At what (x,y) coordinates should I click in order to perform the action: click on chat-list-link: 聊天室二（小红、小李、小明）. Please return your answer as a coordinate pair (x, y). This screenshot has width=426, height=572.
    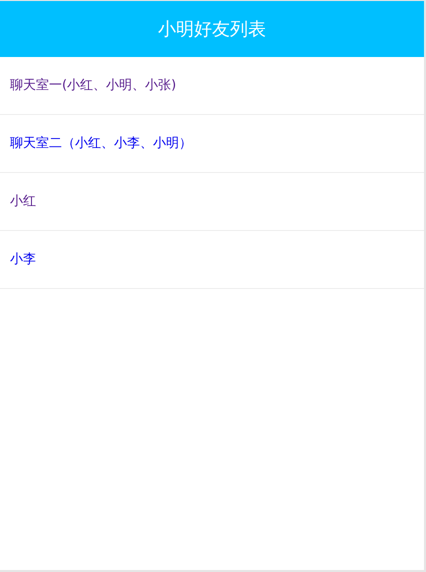
    Looking at the image, I should click on (101, 144).